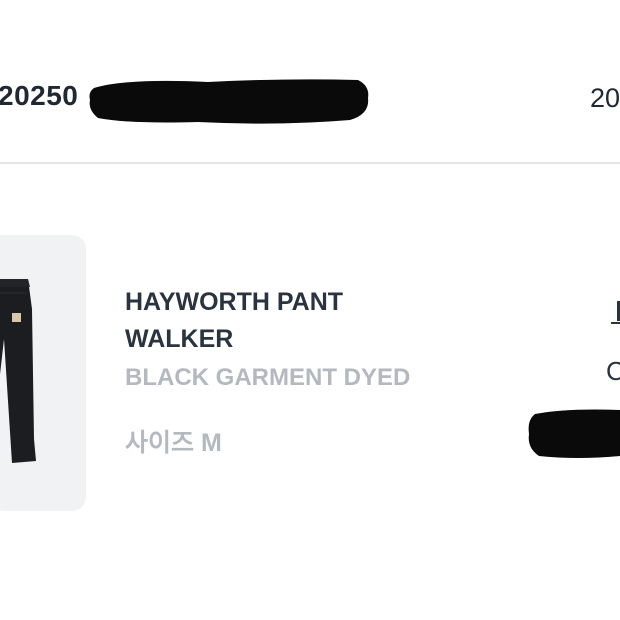 This screenshot has height=620, width=620. Describe the element at coordinates (39, 95) in the screenshot. I see `order-number: 20250` at that location.